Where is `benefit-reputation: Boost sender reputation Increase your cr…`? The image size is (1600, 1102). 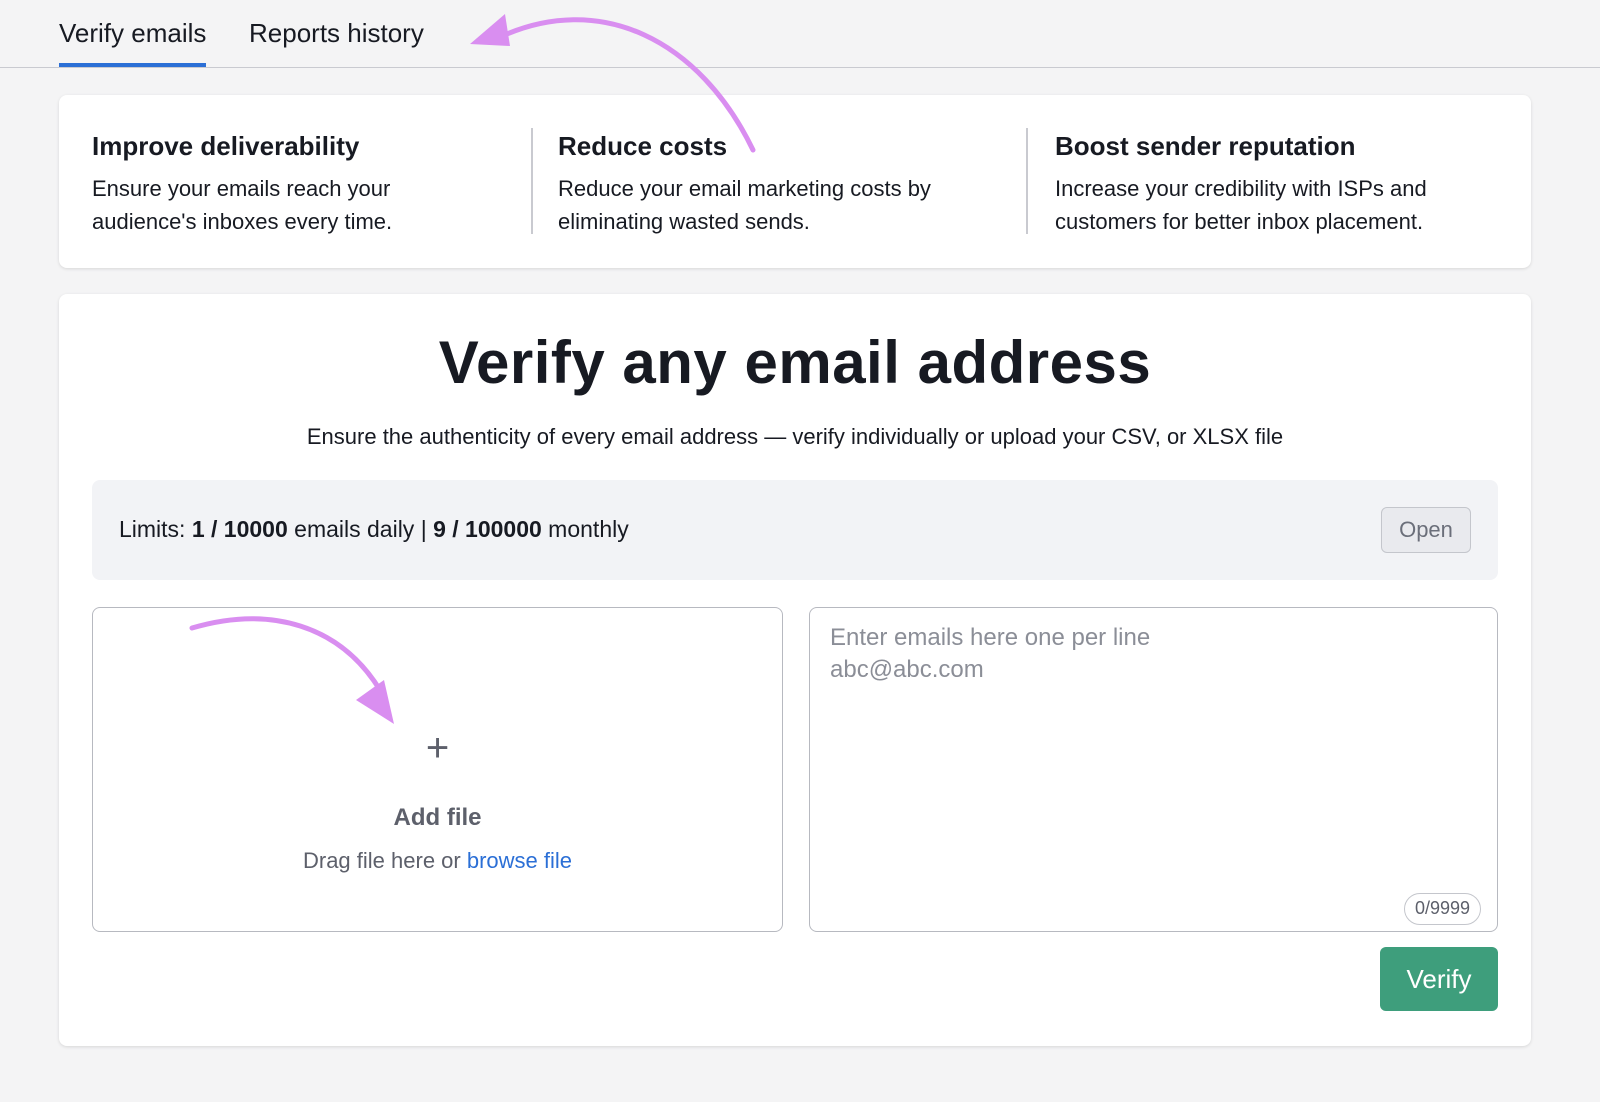
benefit-reputation: Boost sender reputation Increase your cr… is located at coordinates (1285, 184).